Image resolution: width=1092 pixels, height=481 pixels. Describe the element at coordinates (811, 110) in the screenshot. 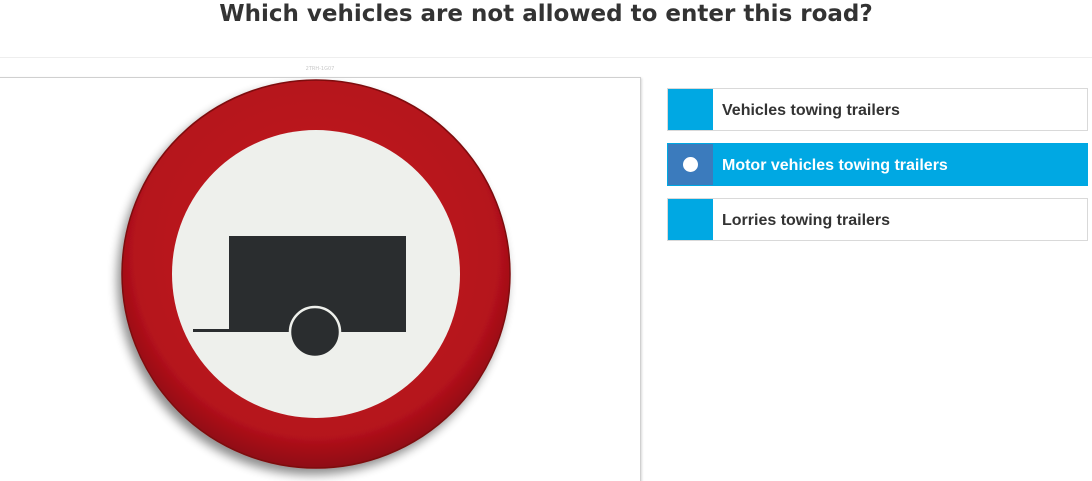

I see `answer-label: Vehicles towing trailers` at that location.